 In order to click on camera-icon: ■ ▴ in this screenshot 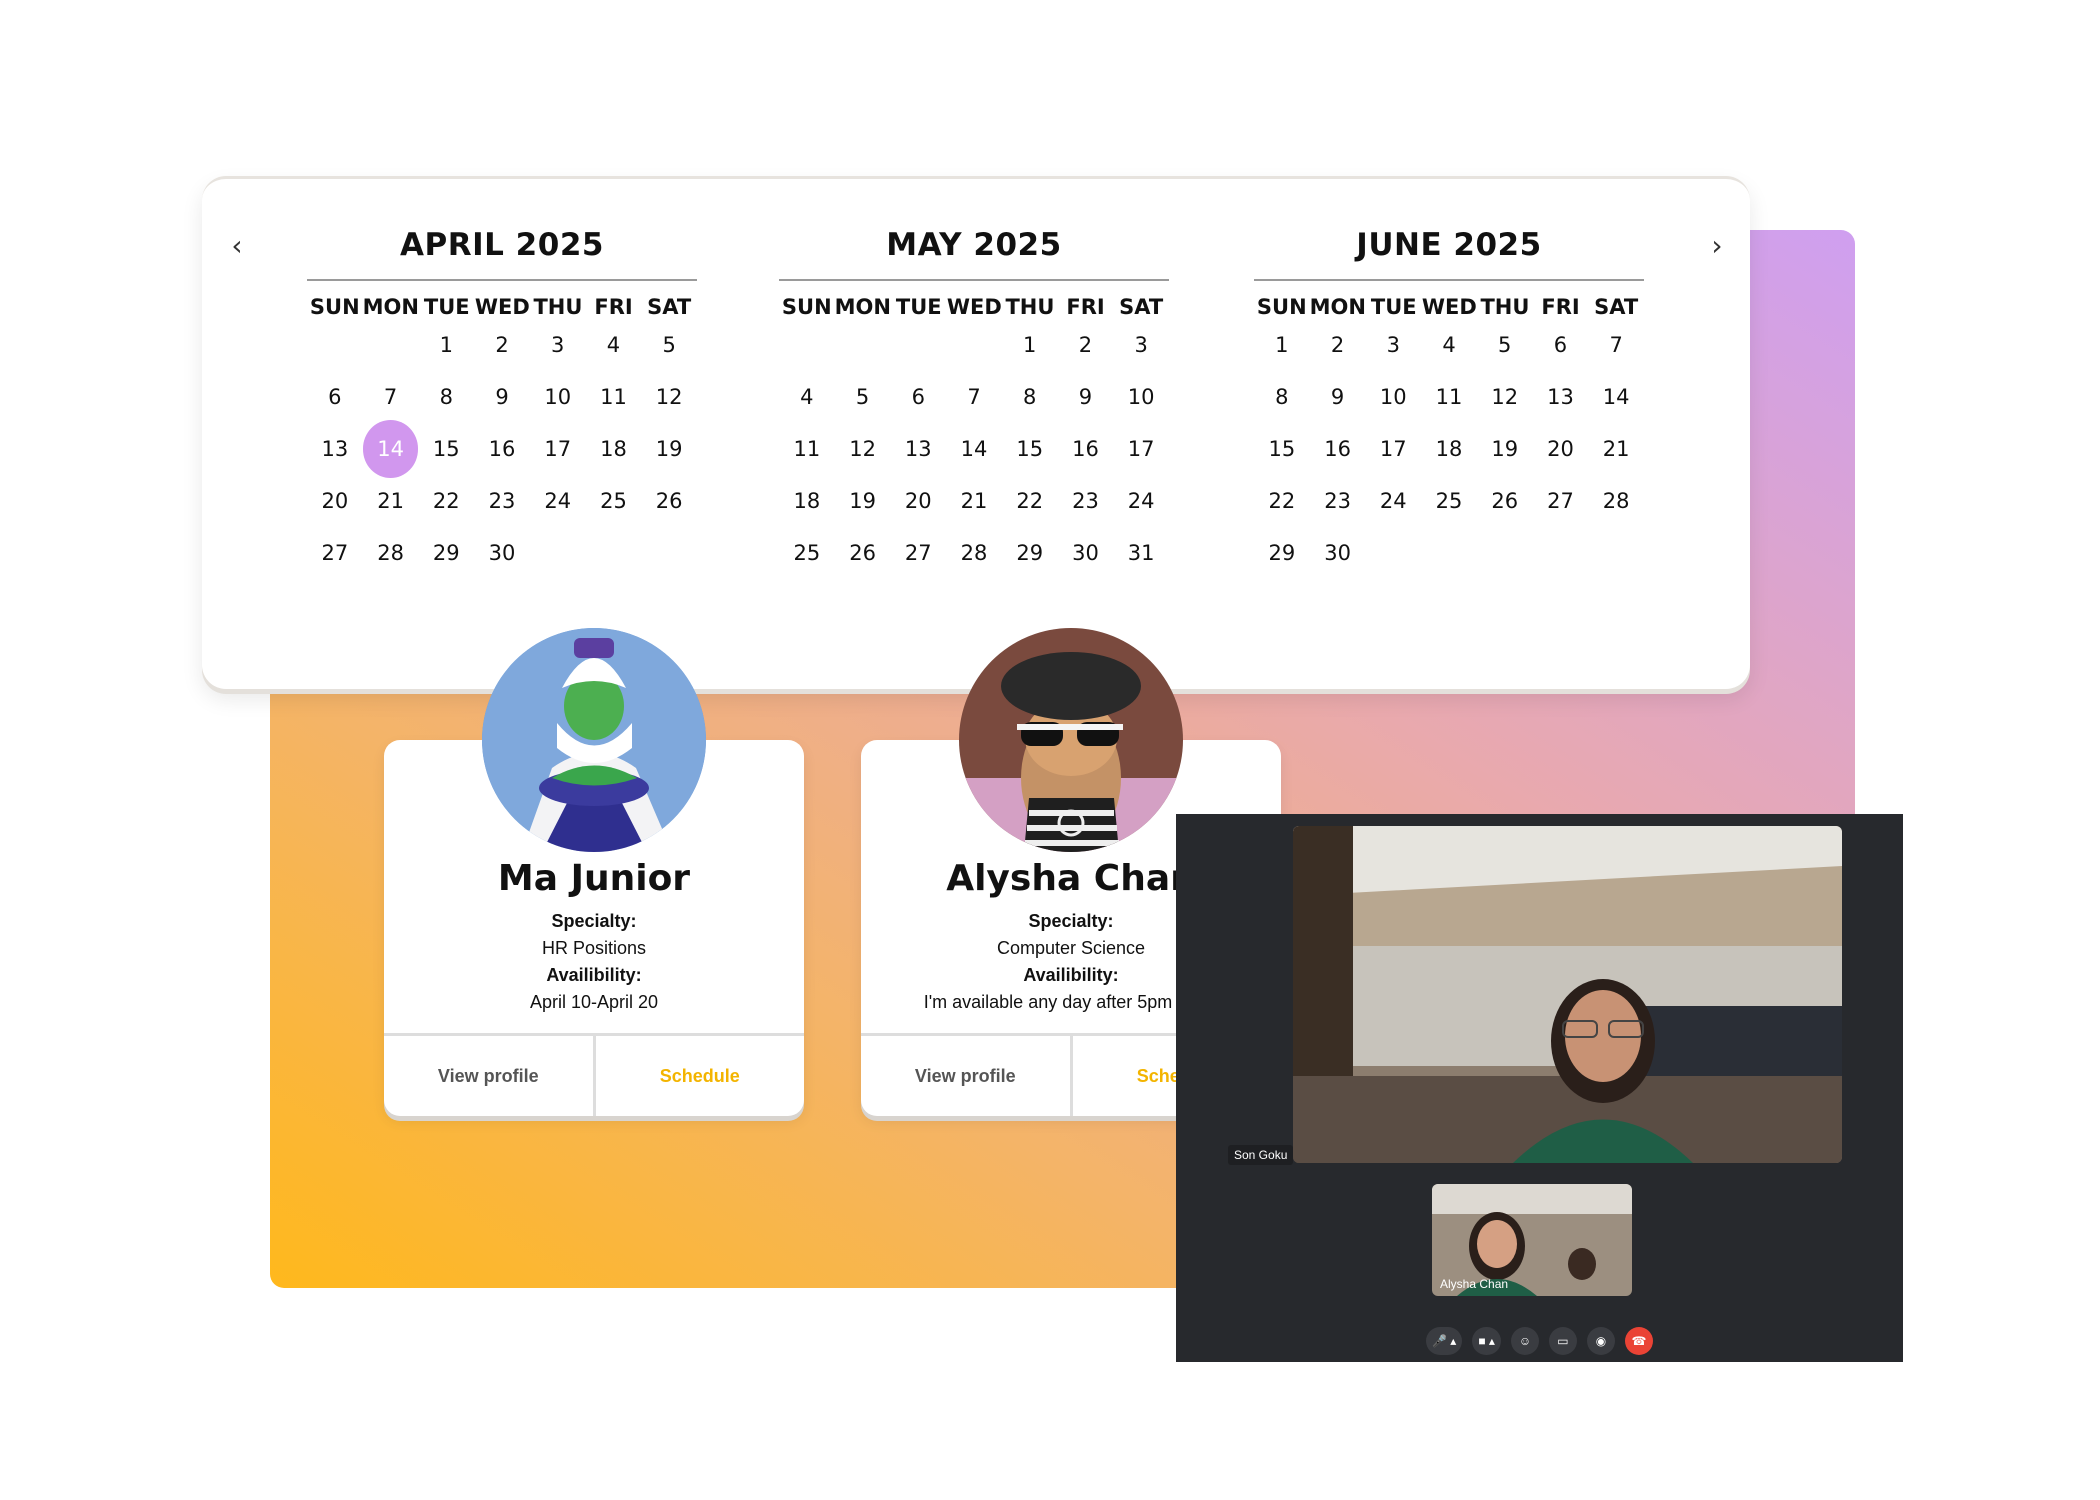, I will do `click(1486, 1341)`.